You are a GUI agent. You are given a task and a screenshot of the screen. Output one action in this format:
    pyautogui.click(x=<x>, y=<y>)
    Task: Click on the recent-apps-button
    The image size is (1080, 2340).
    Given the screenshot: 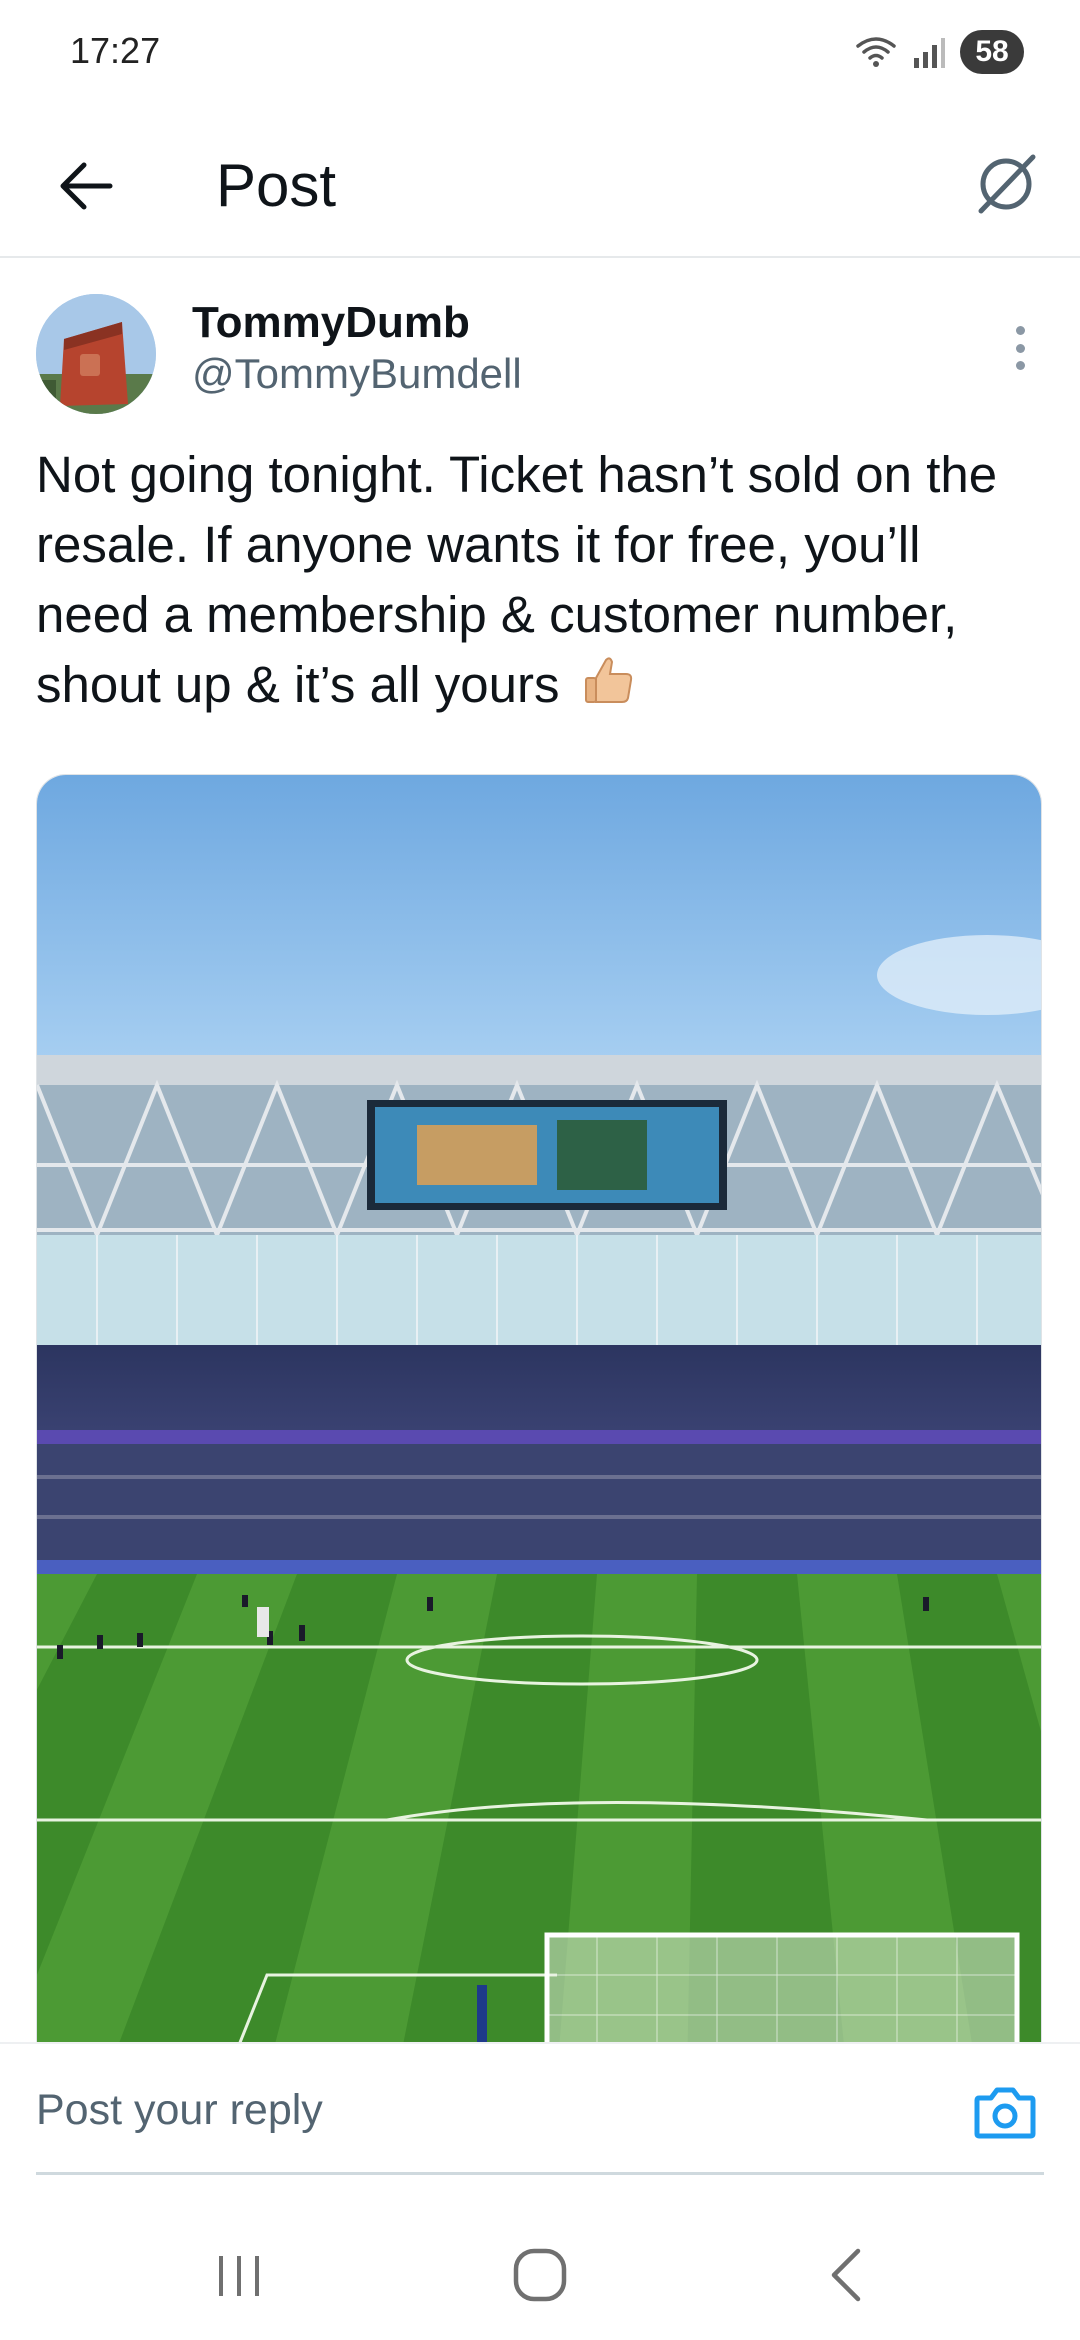 What is the action you would take?
    pyautogui.click(x=240, y=2275)
    